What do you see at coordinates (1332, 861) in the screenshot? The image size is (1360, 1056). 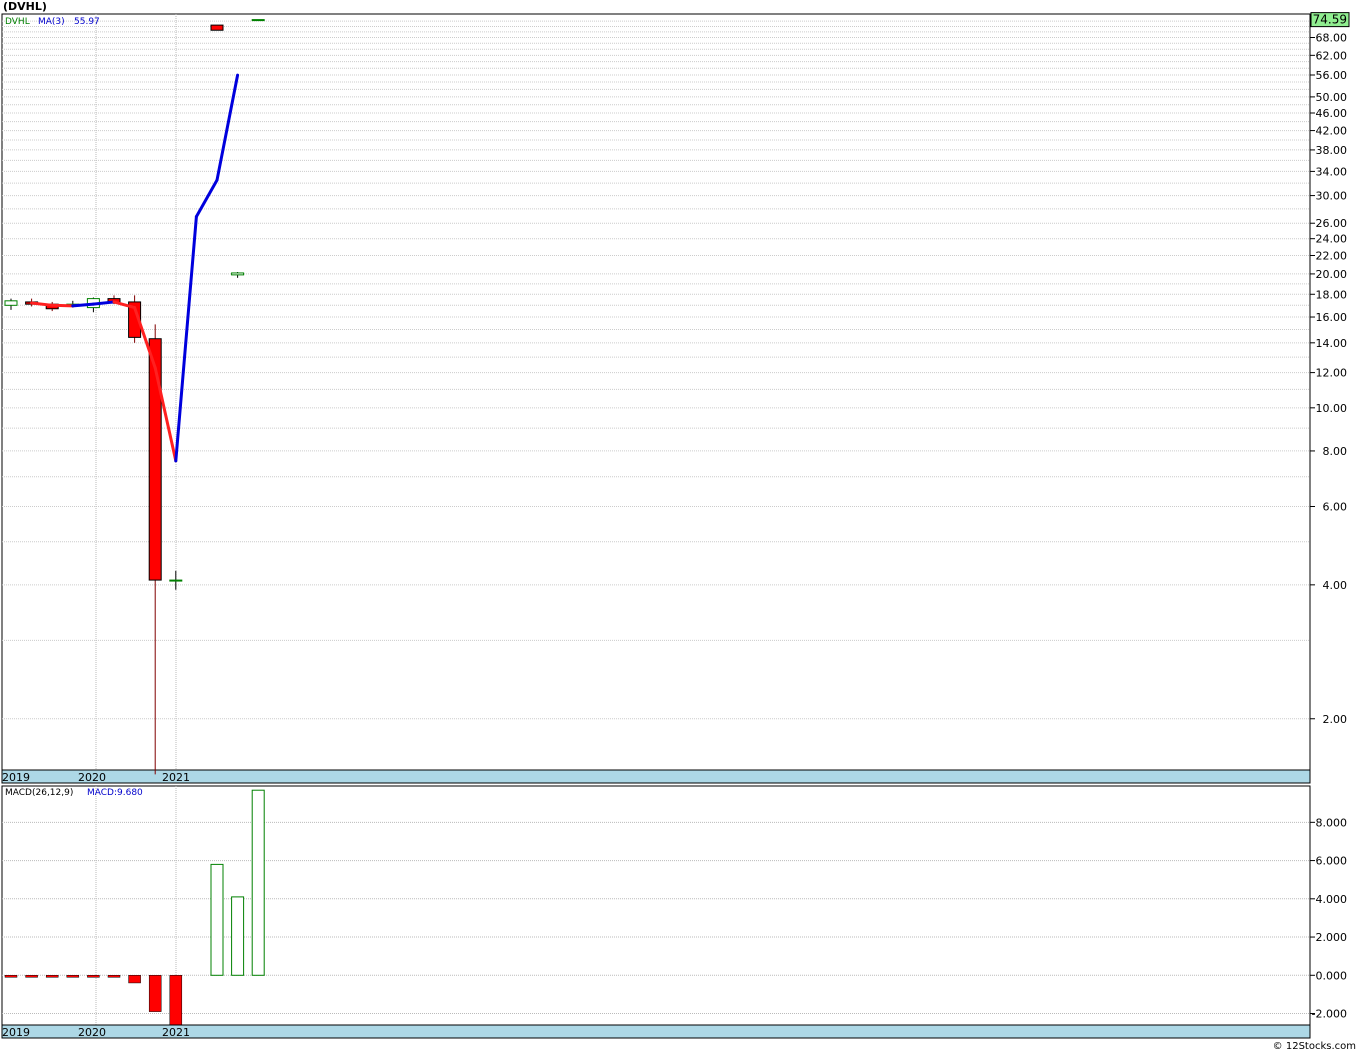 I see `macd-tick-label: 6.000` at bounding box center [1332, 861].